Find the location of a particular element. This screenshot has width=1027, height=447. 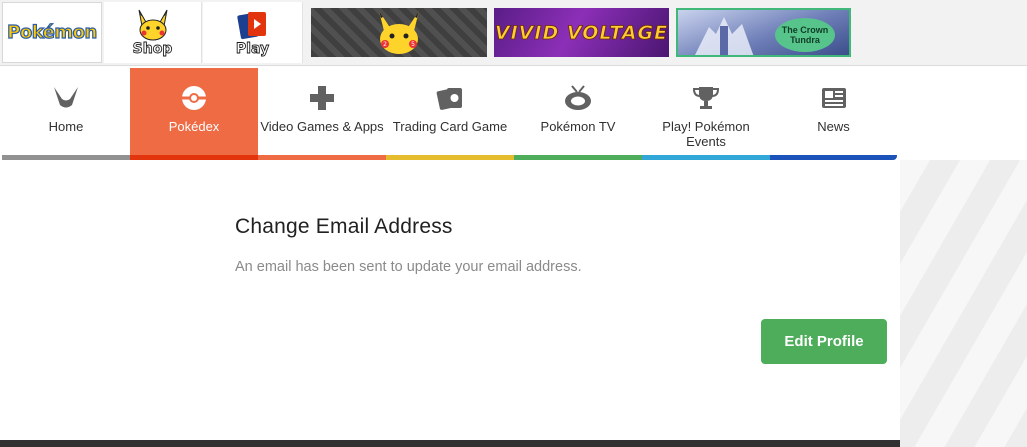

nav-item-pokemon-tv: Pokémon TV is located at coordinates (578, 114).